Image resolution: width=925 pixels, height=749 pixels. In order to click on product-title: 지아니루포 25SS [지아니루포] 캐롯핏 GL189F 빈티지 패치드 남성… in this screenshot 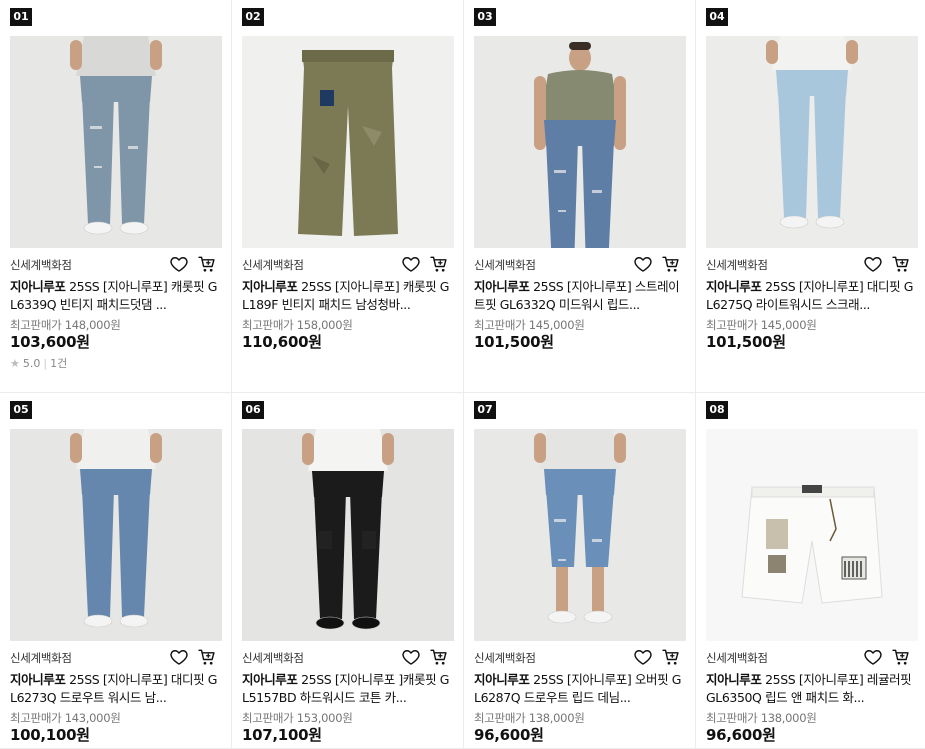, I will do `click(347, 296)`.